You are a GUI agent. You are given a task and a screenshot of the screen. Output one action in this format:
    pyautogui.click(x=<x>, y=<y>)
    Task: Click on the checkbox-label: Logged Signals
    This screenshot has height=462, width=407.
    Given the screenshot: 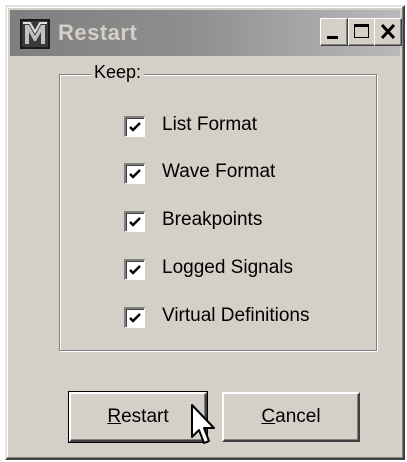 What is the action you would take?
    pyautogui.click(x=227, y=267)
    